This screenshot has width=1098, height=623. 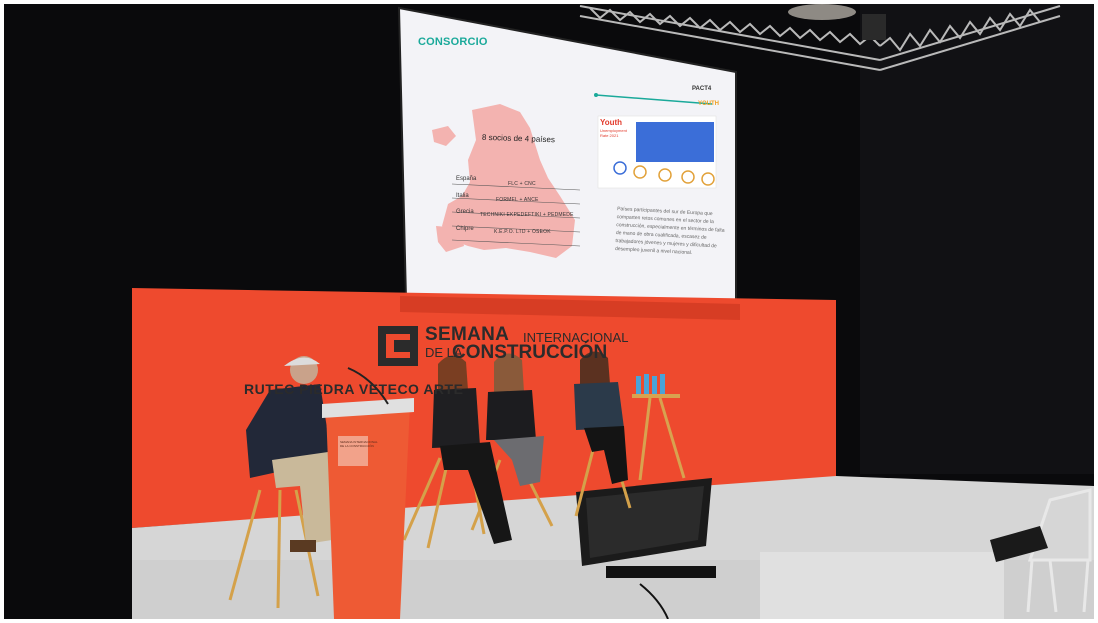 What do you see at coordinates (675, 142) in the screenshot?
I see `youth-photo` at bounding box center [675, 142].